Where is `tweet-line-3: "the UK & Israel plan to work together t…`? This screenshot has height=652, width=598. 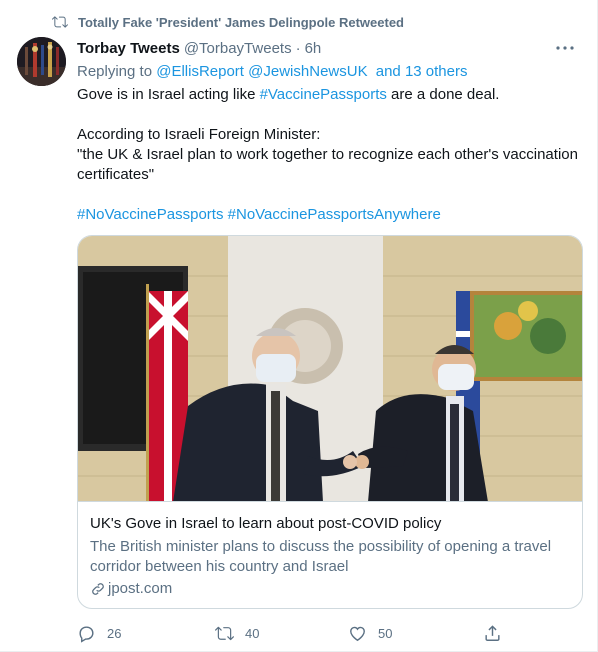
tweet-line-3: "the UK & Israel plan to work together t… is located at coordinates (327, 164).